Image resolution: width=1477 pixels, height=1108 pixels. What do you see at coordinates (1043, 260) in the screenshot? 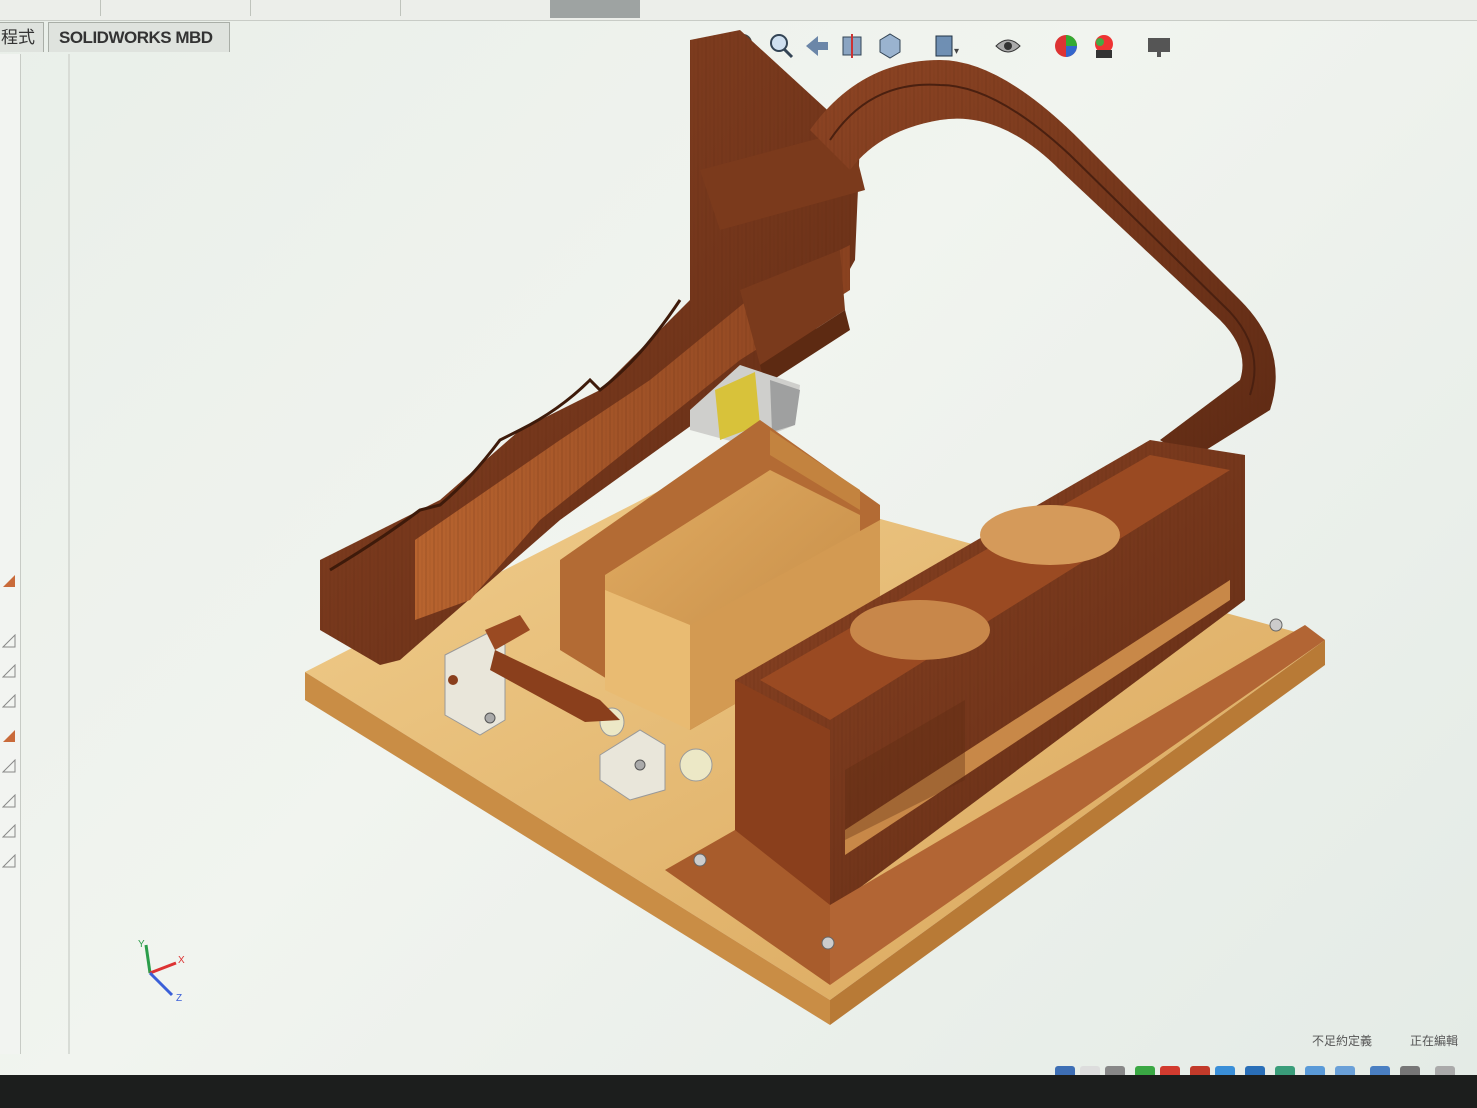
I see `loop-track` at bounding box center [1043, 260].